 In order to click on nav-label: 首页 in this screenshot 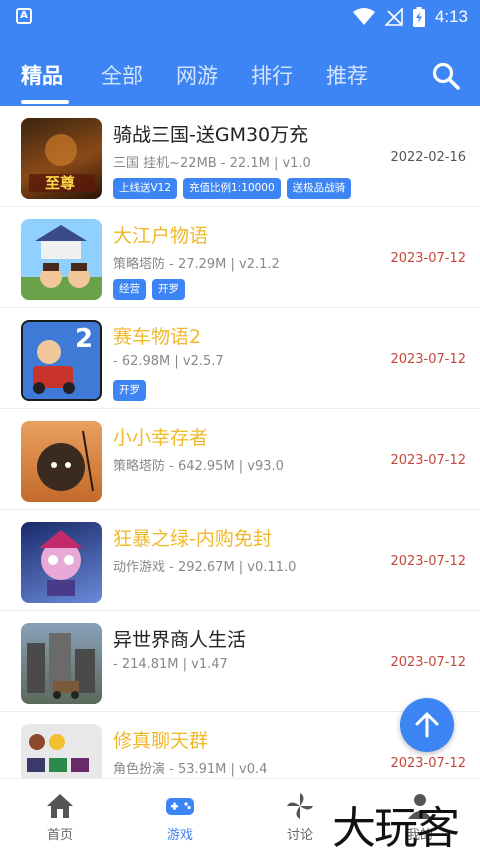, I will do `click(59, 835)`.